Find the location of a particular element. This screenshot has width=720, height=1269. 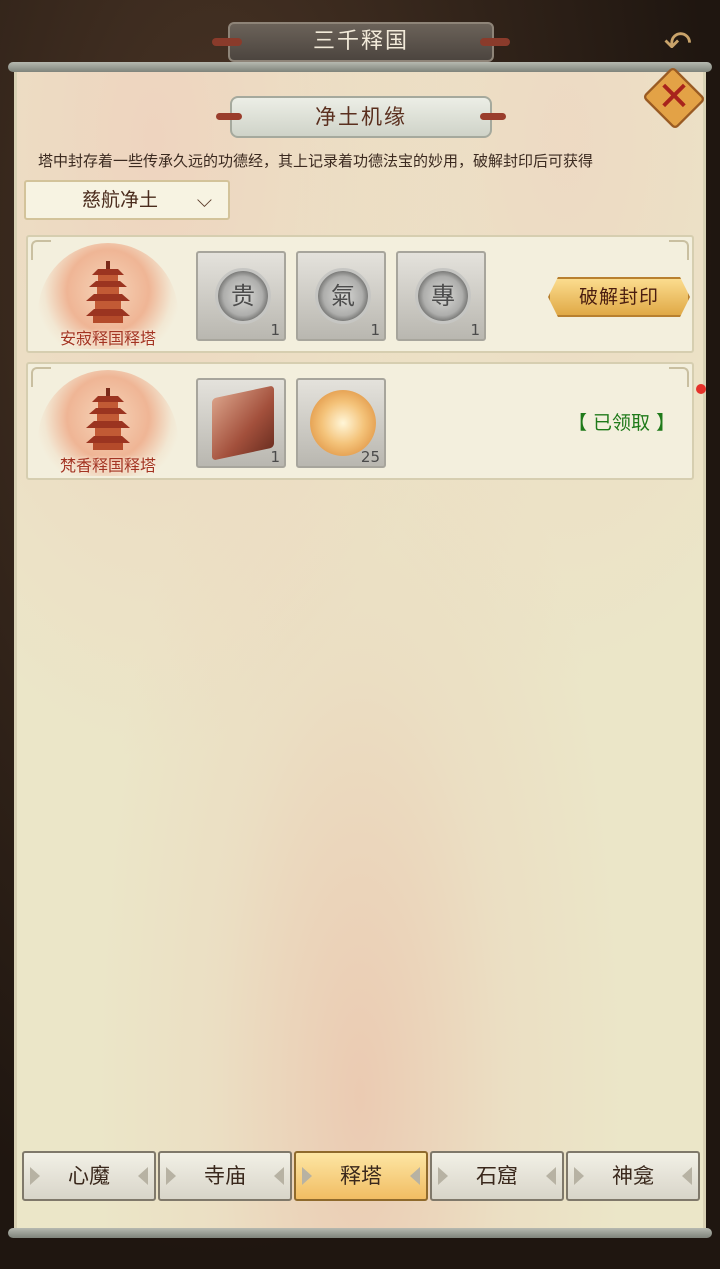

tower-name: 梵香释国释塔 is located at coordinates (107, 465).